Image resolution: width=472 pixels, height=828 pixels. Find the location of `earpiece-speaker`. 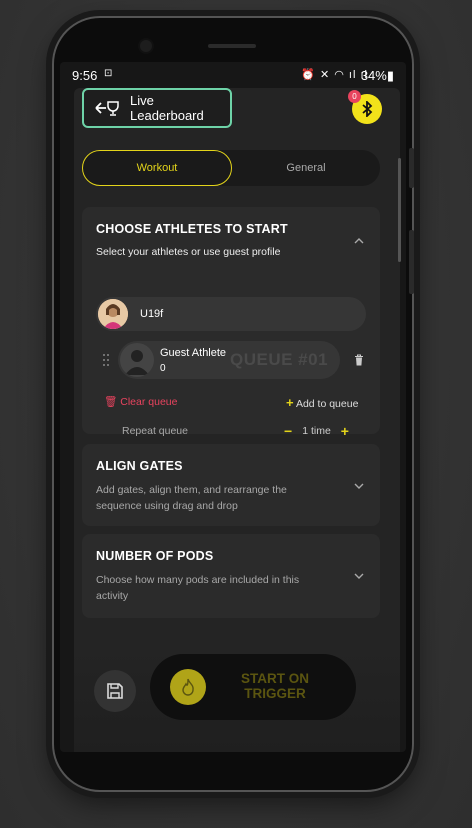

earpiece-speaker is located at coordinates (232, 46).